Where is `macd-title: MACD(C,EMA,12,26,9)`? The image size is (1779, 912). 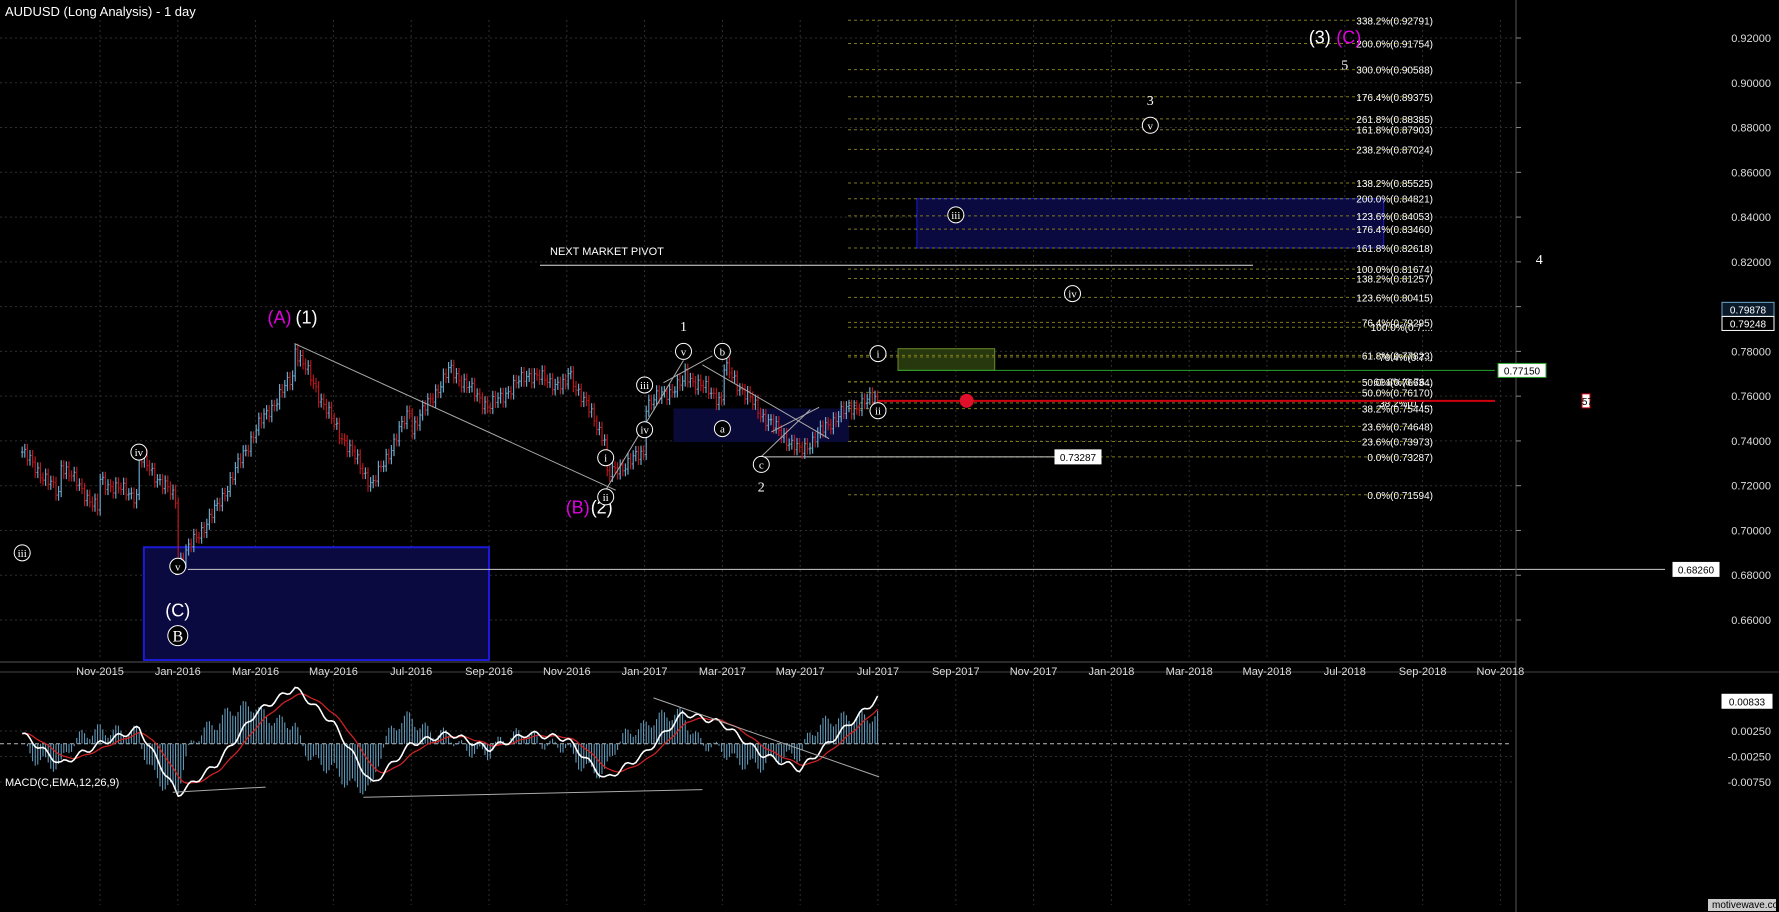 macd-title: MACD(C,EMA,12,26,9) is located at coordinates (62, 783).